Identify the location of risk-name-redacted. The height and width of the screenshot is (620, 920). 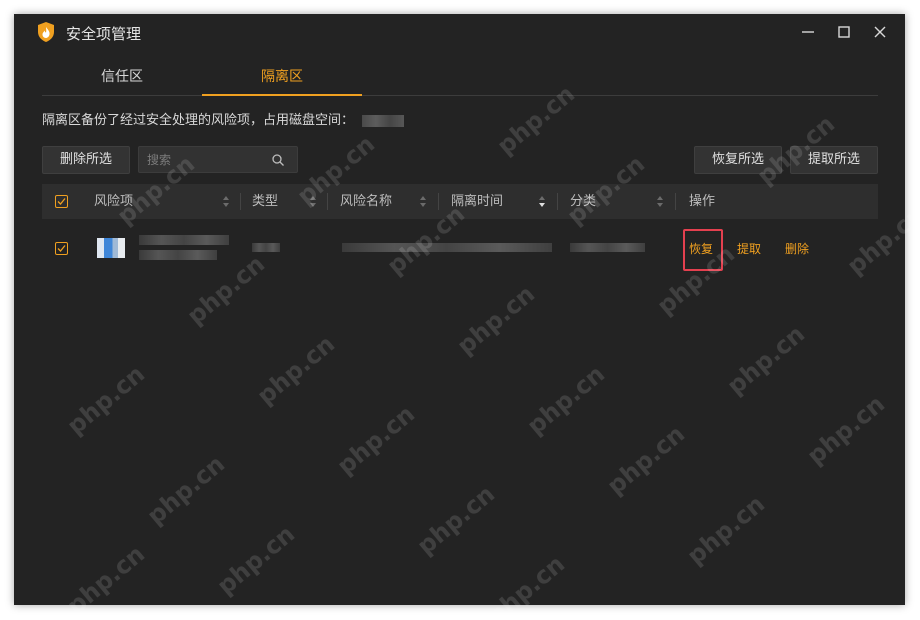
(447, 247).